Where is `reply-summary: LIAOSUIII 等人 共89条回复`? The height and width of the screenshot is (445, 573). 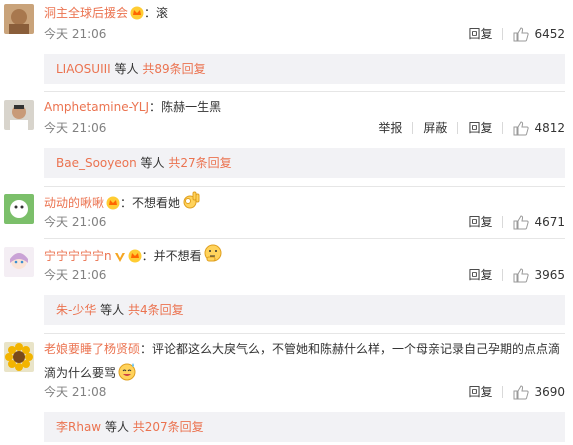
reply-summary: LIAOSUIII 等人 共89条回复 is located at coordinates (304, 69).